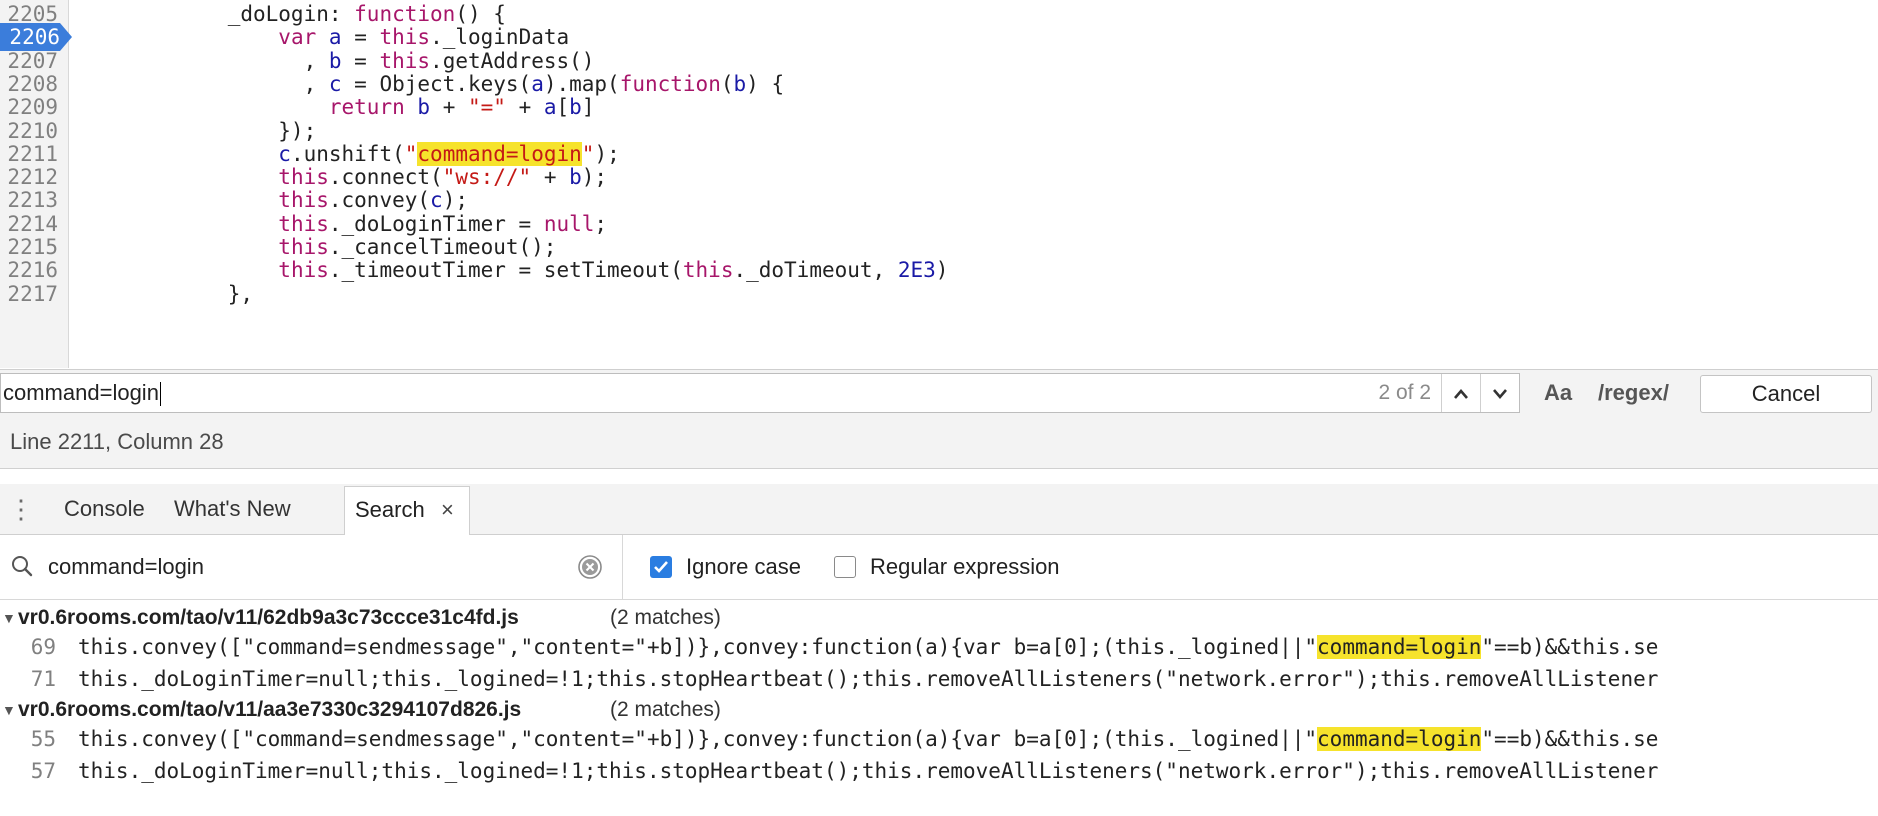 The image size is (1878, 816). What do you see at coordinates (22, 566) in the screenshot?
I see `search-icon` at bounding box center [22, 566].